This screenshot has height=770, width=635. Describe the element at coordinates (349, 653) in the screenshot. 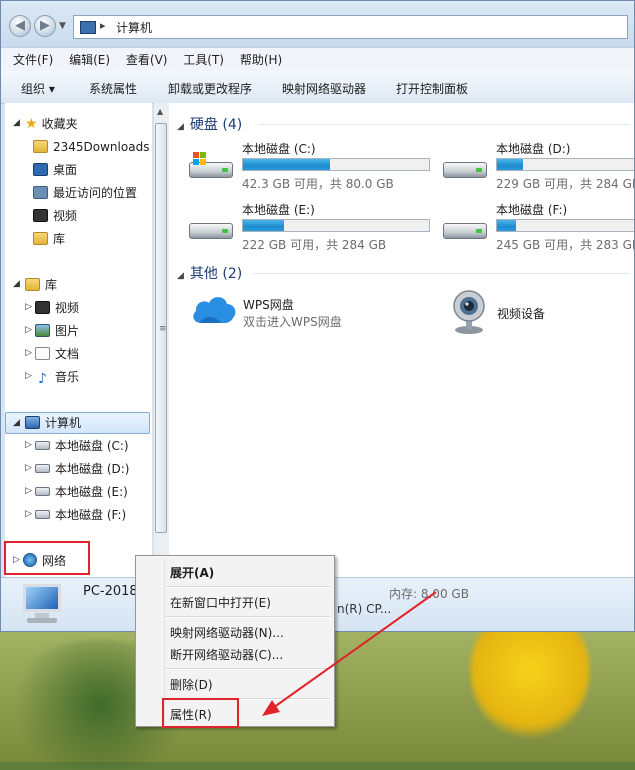

I see `annotation-arrow` at that location.